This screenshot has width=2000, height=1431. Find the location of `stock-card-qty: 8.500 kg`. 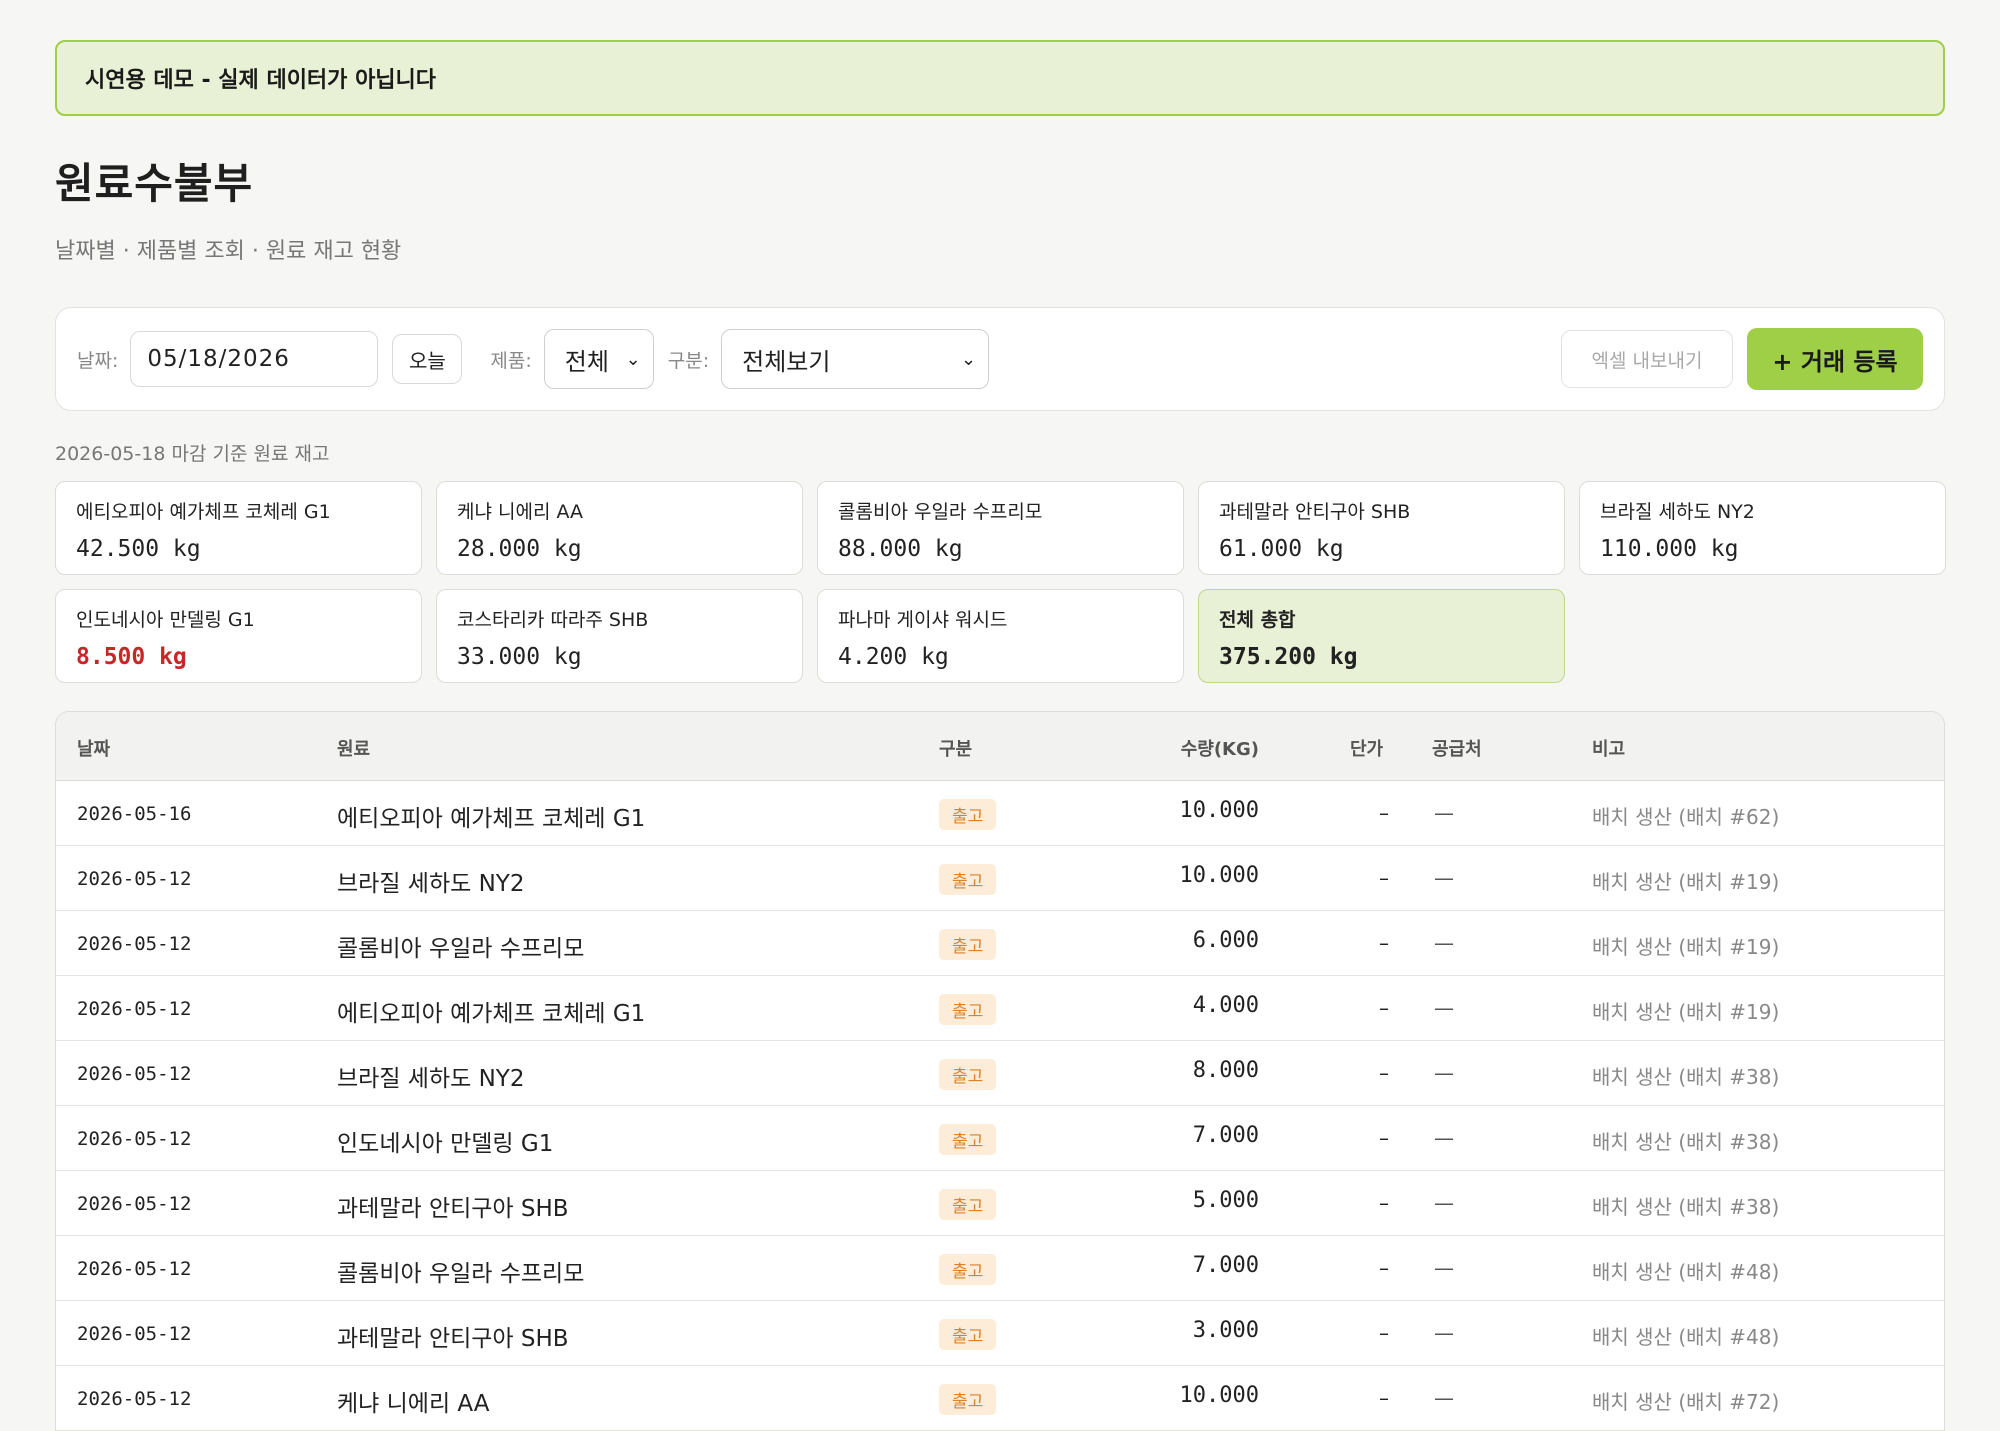

stock-card-qty: 8.500 kg is located at coordinates (131, 657).